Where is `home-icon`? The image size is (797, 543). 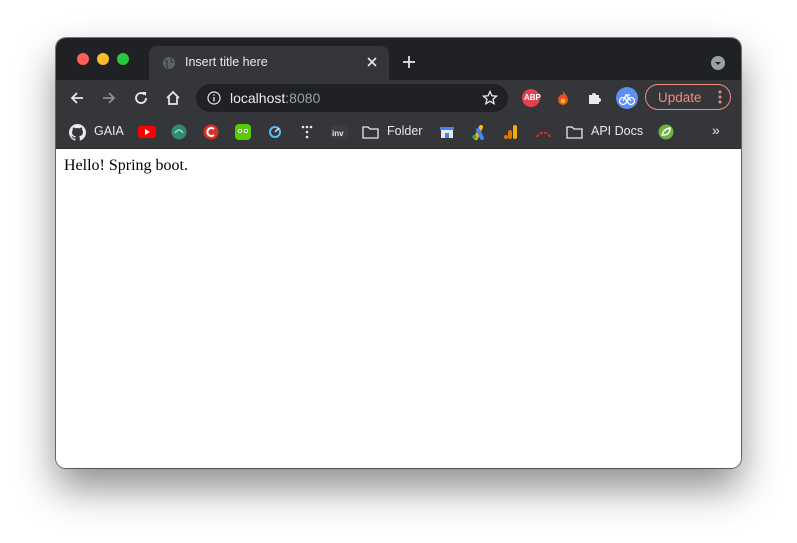 home-icon is located at coordinates (173, 98).